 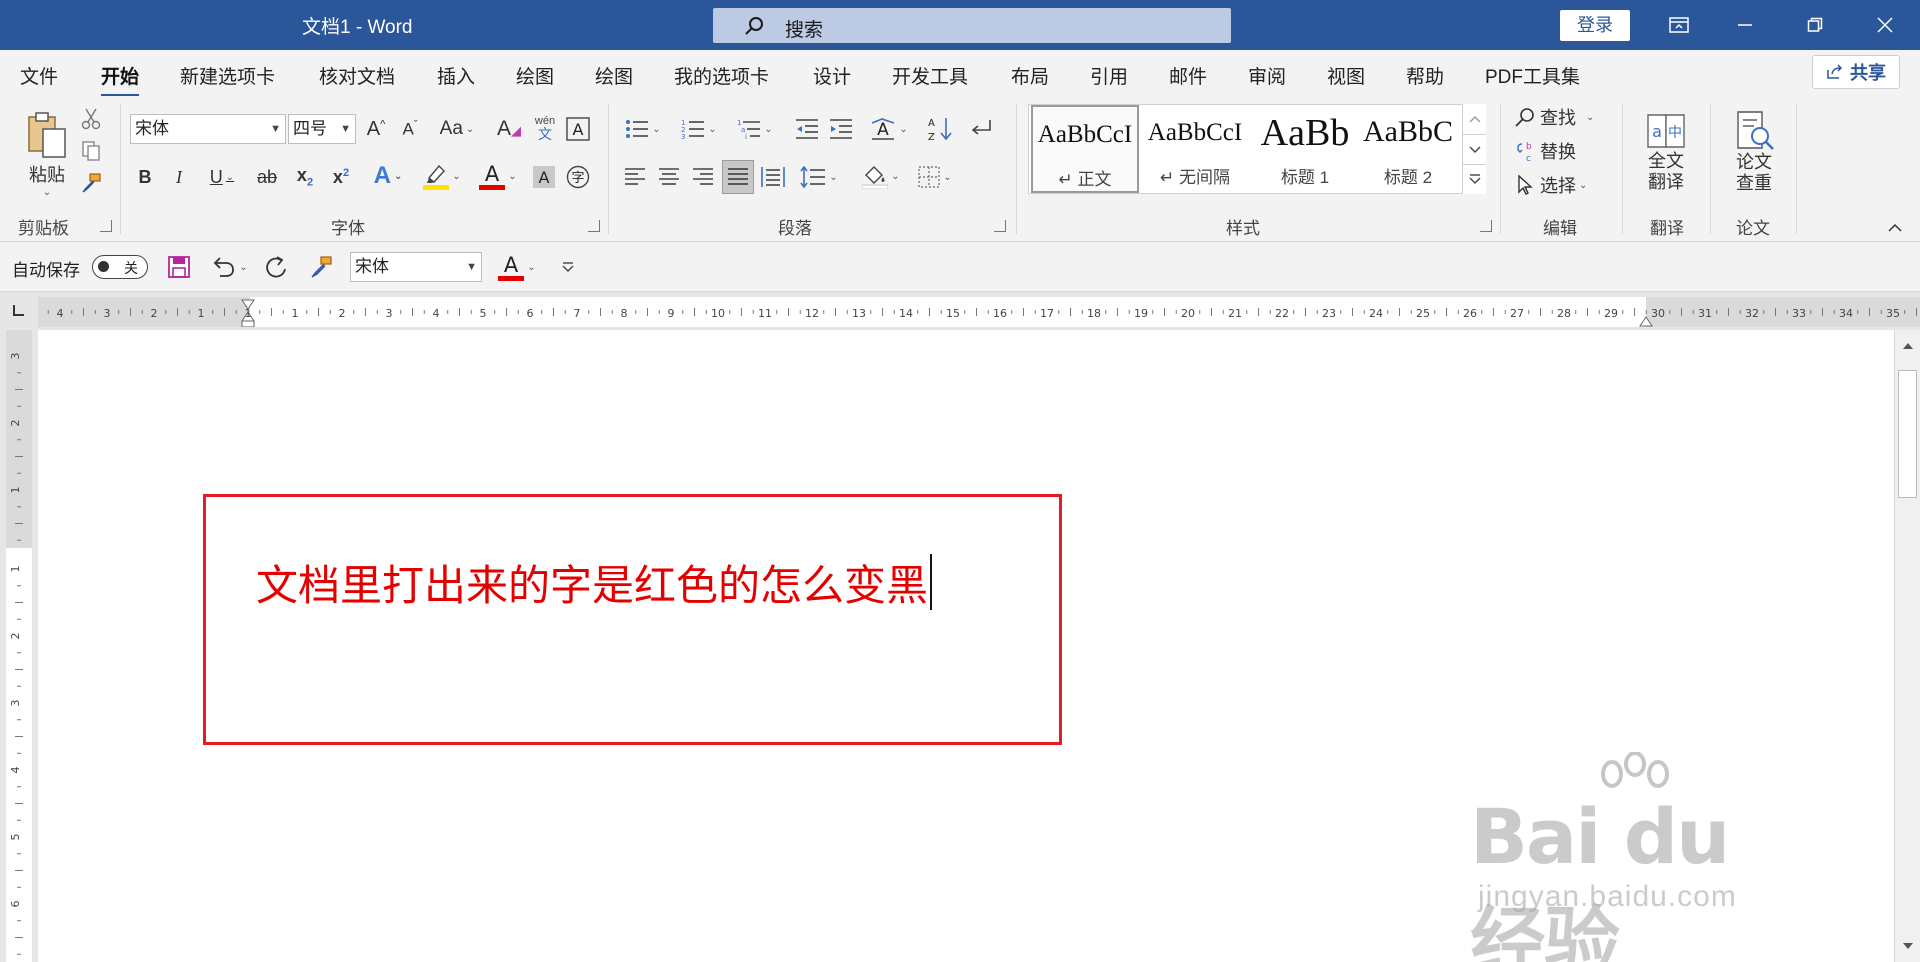 I want to click on redo-button, so click(x=277, y=267).